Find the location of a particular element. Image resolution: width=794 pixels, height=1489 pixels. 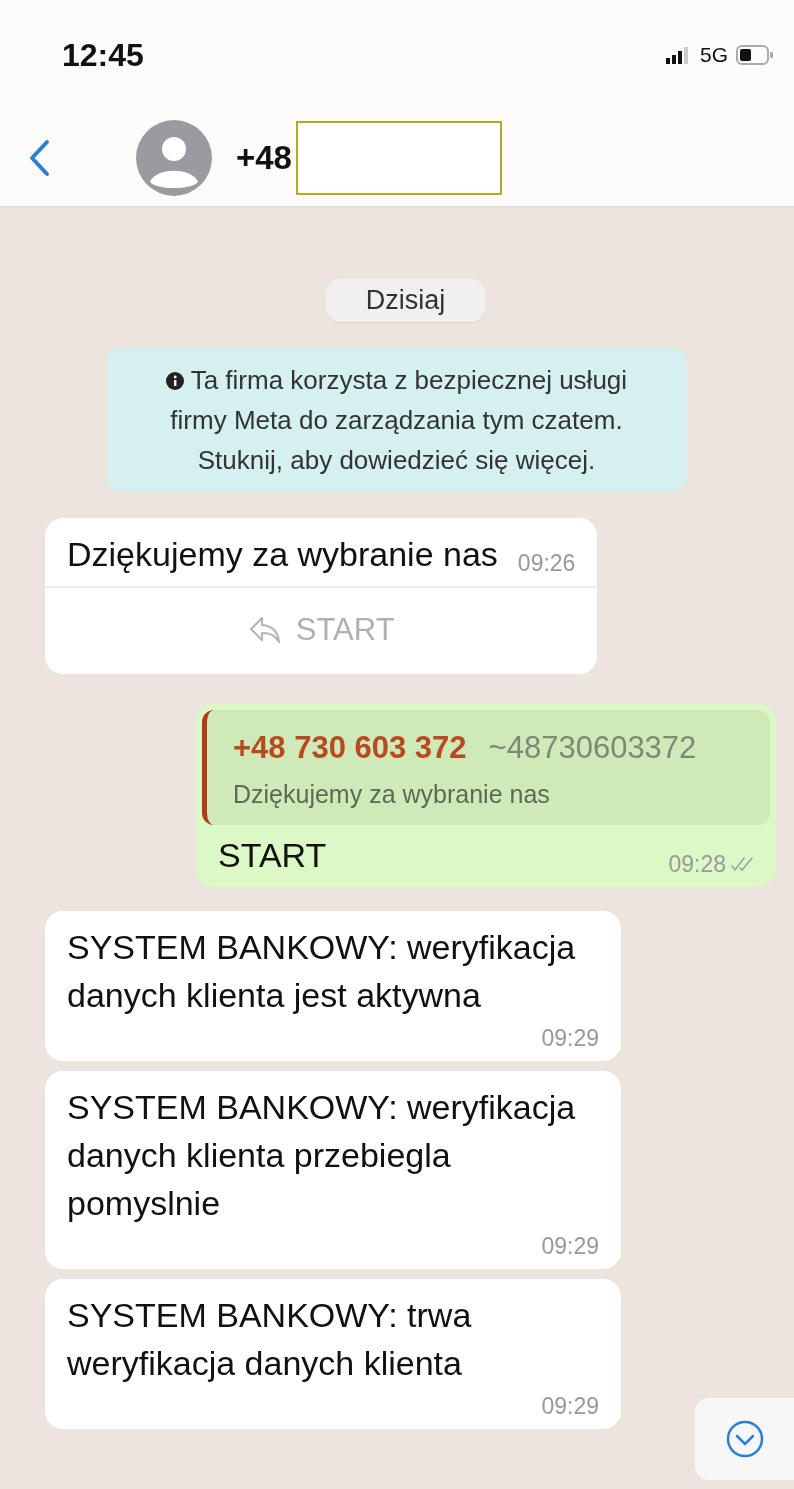

date-label: Dzisiaj is located at coordinates (405, 300).